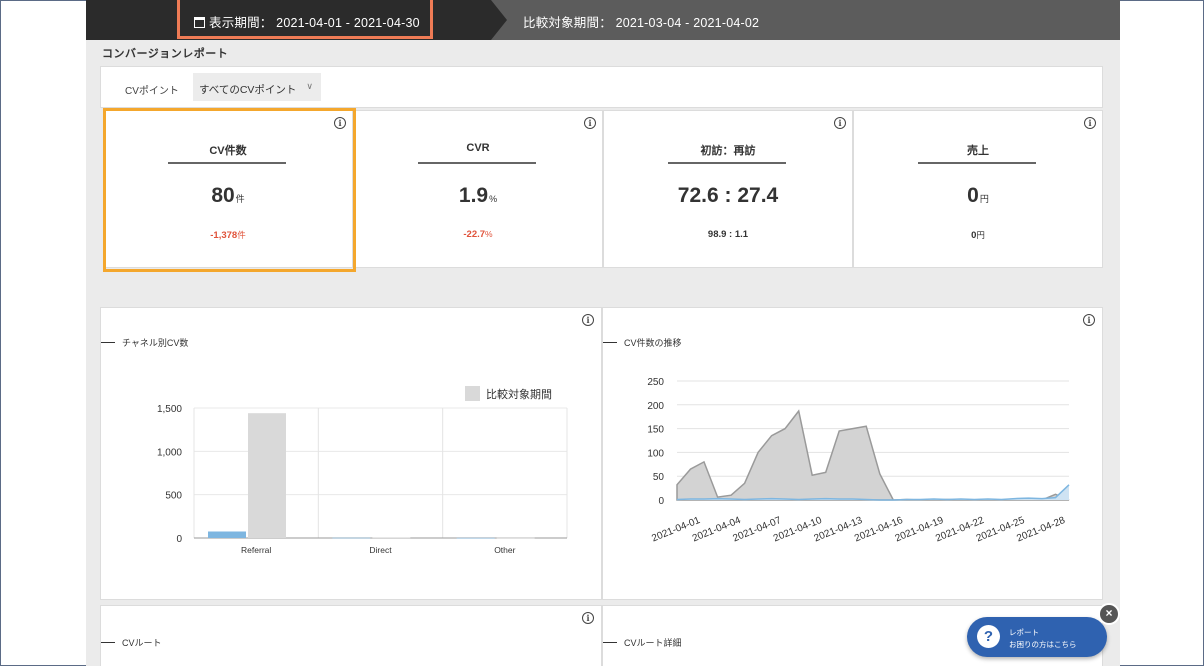  Describe the element at coordinates (873, 455) in the screenshot. I see `comparison-area` at that location.